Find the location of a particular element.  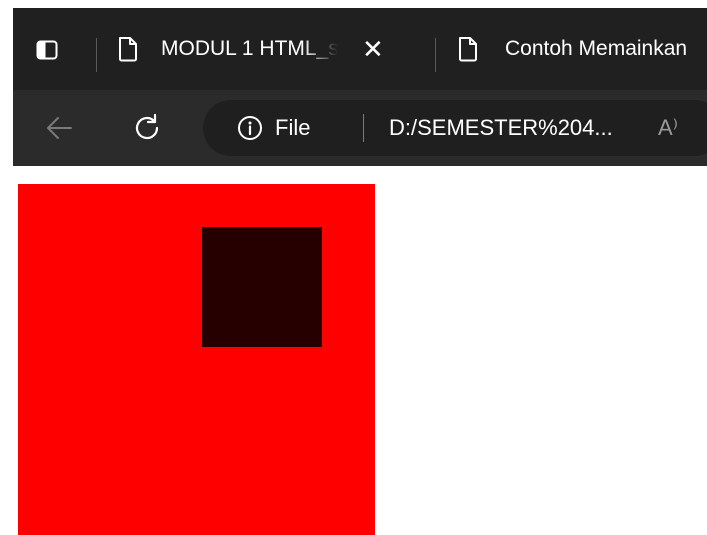

tab-actions-icon is located at coordinates (47, 50).